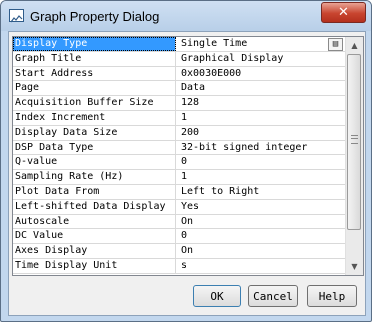 The width and height of the screenshot is (372, 322). I want to click on property-row-display-type: Display Type Single Time ▤, so click(179, 44).